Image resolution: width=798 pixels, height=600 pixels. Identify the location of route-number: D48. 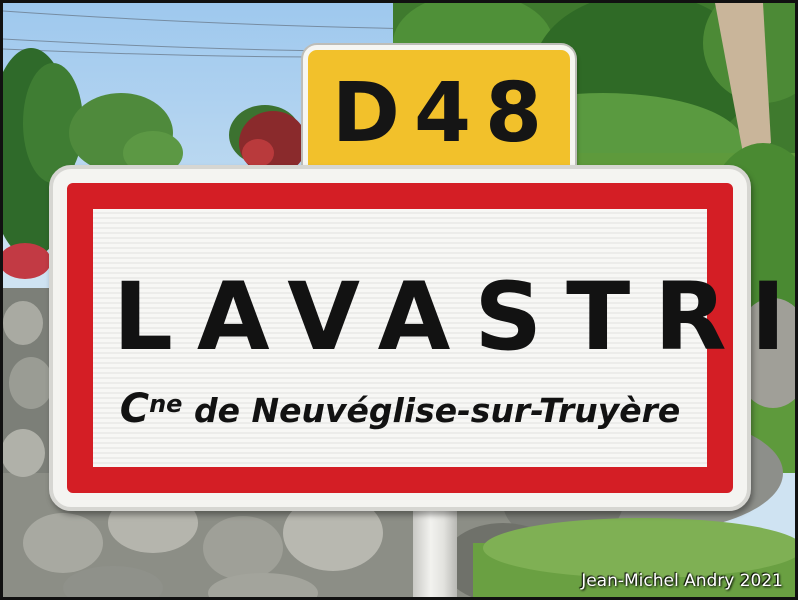
(444, 113).